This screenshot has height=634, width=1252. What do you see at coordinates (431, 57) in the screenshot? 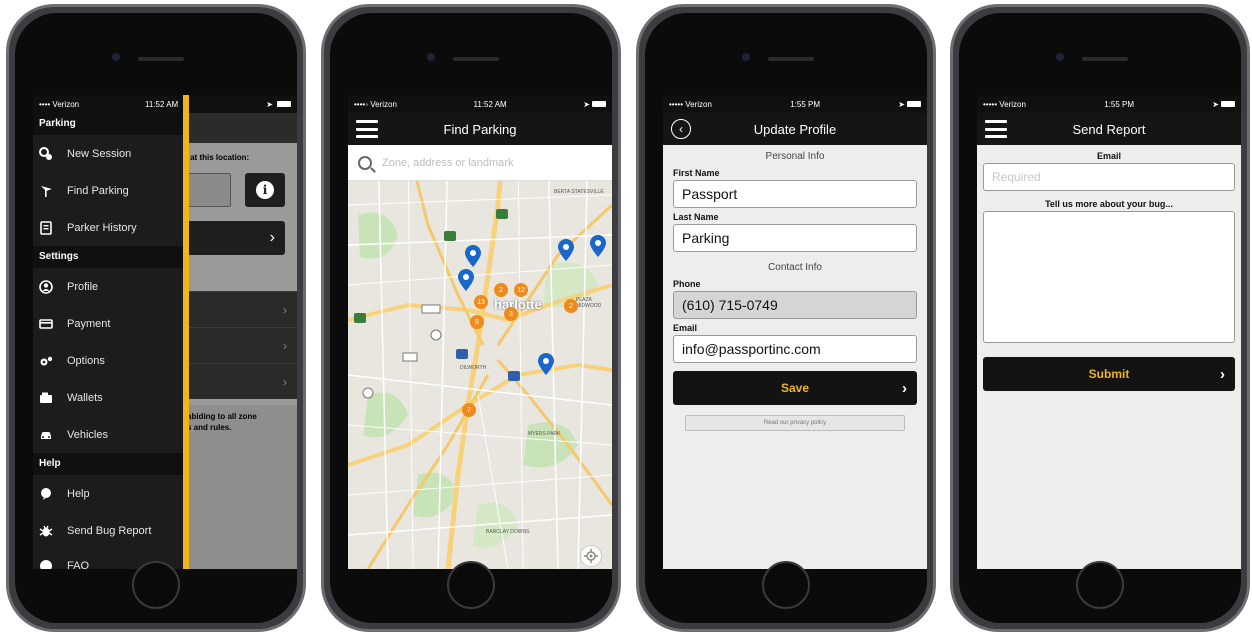
I see `camera-icon` at bounding box center [431, 57].